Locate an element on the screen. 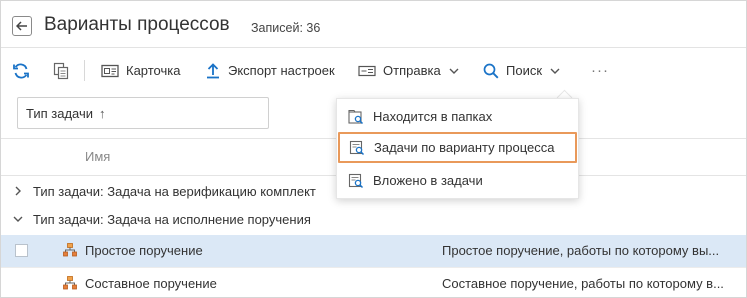  column-name-header: Имя is located at coordinates (97, 156).